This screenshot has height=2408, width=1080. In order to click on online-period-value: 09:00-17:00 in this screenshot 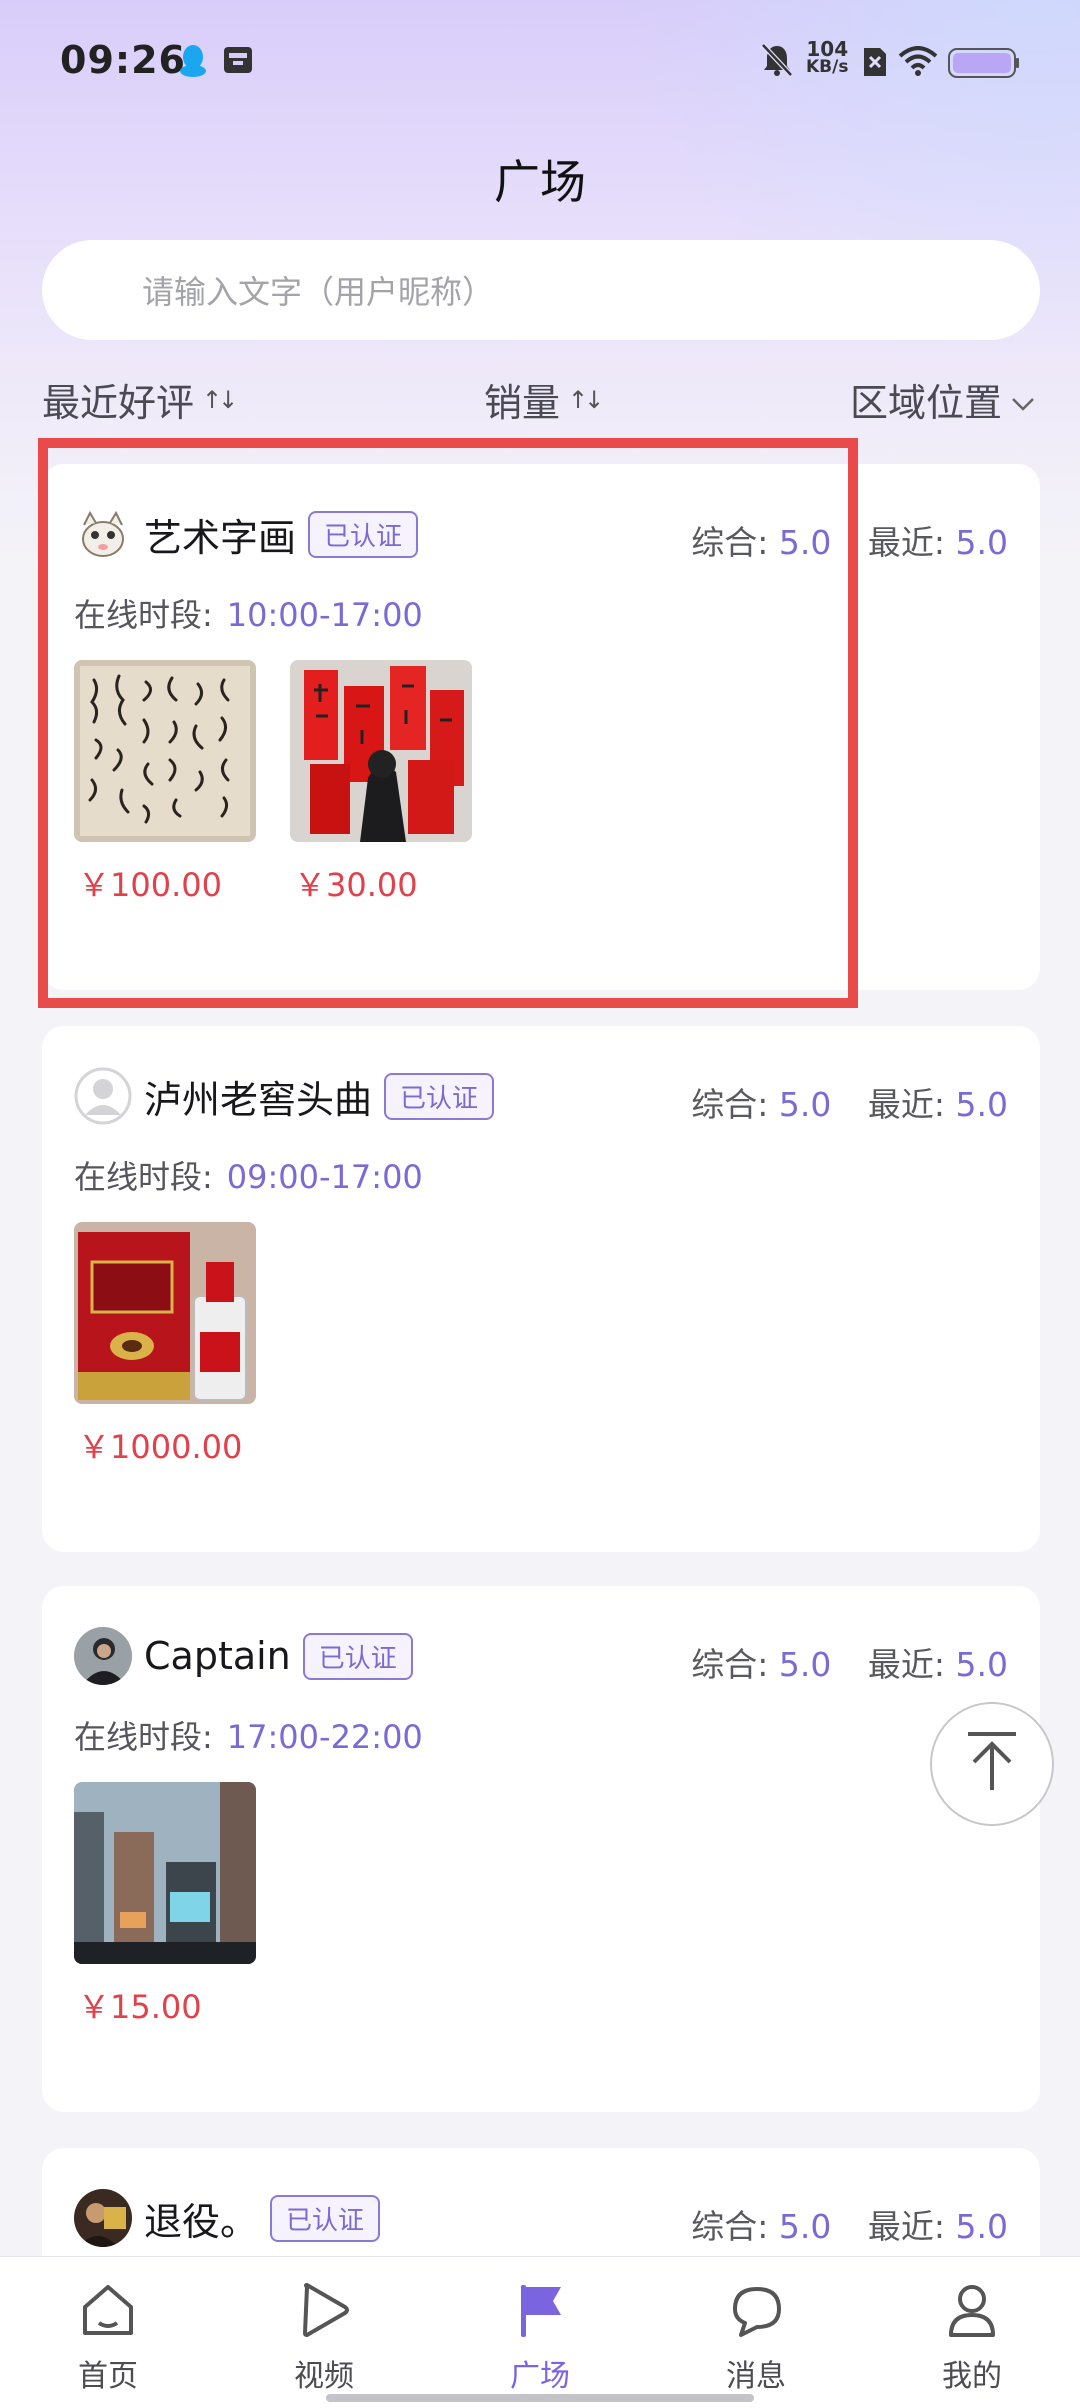, I will do `click(324, 1177)`.